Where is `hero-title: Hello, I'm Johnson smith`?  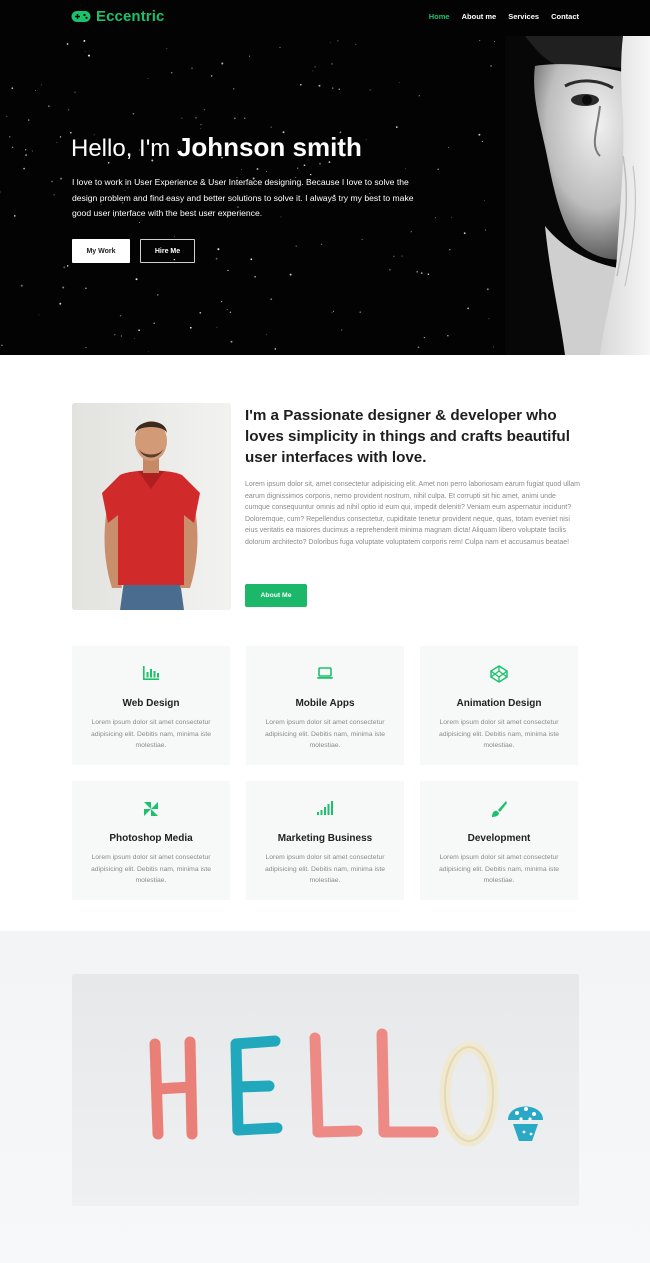 hero-title: Hello, I'm Johnson smith is located at coordinates (216, 147).